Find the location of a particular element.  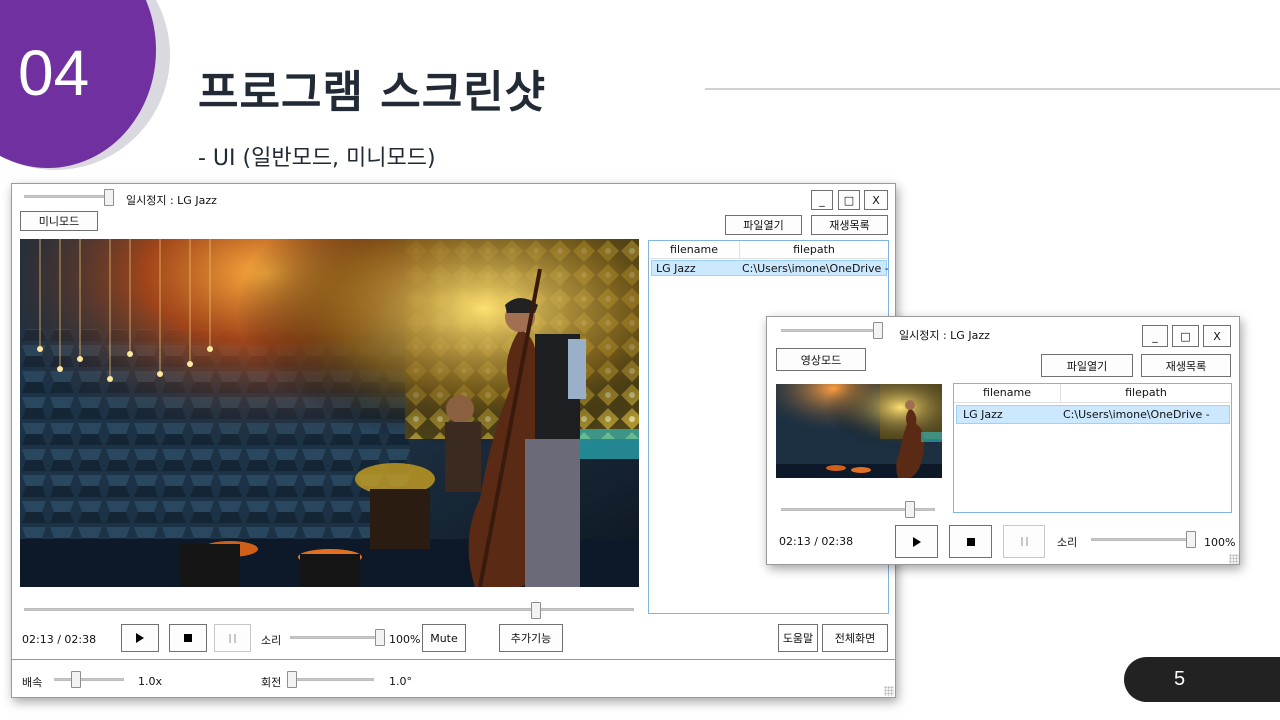

slide-title: 프로그램 스크린샷 is located at coordinates (372, 92).